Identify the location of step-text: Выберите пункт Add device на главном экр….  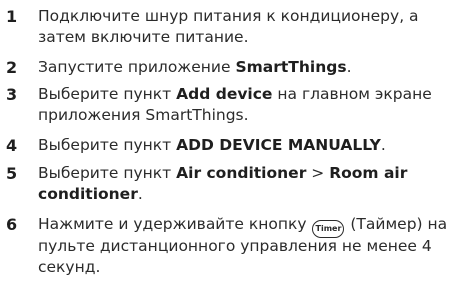
(247, 105).